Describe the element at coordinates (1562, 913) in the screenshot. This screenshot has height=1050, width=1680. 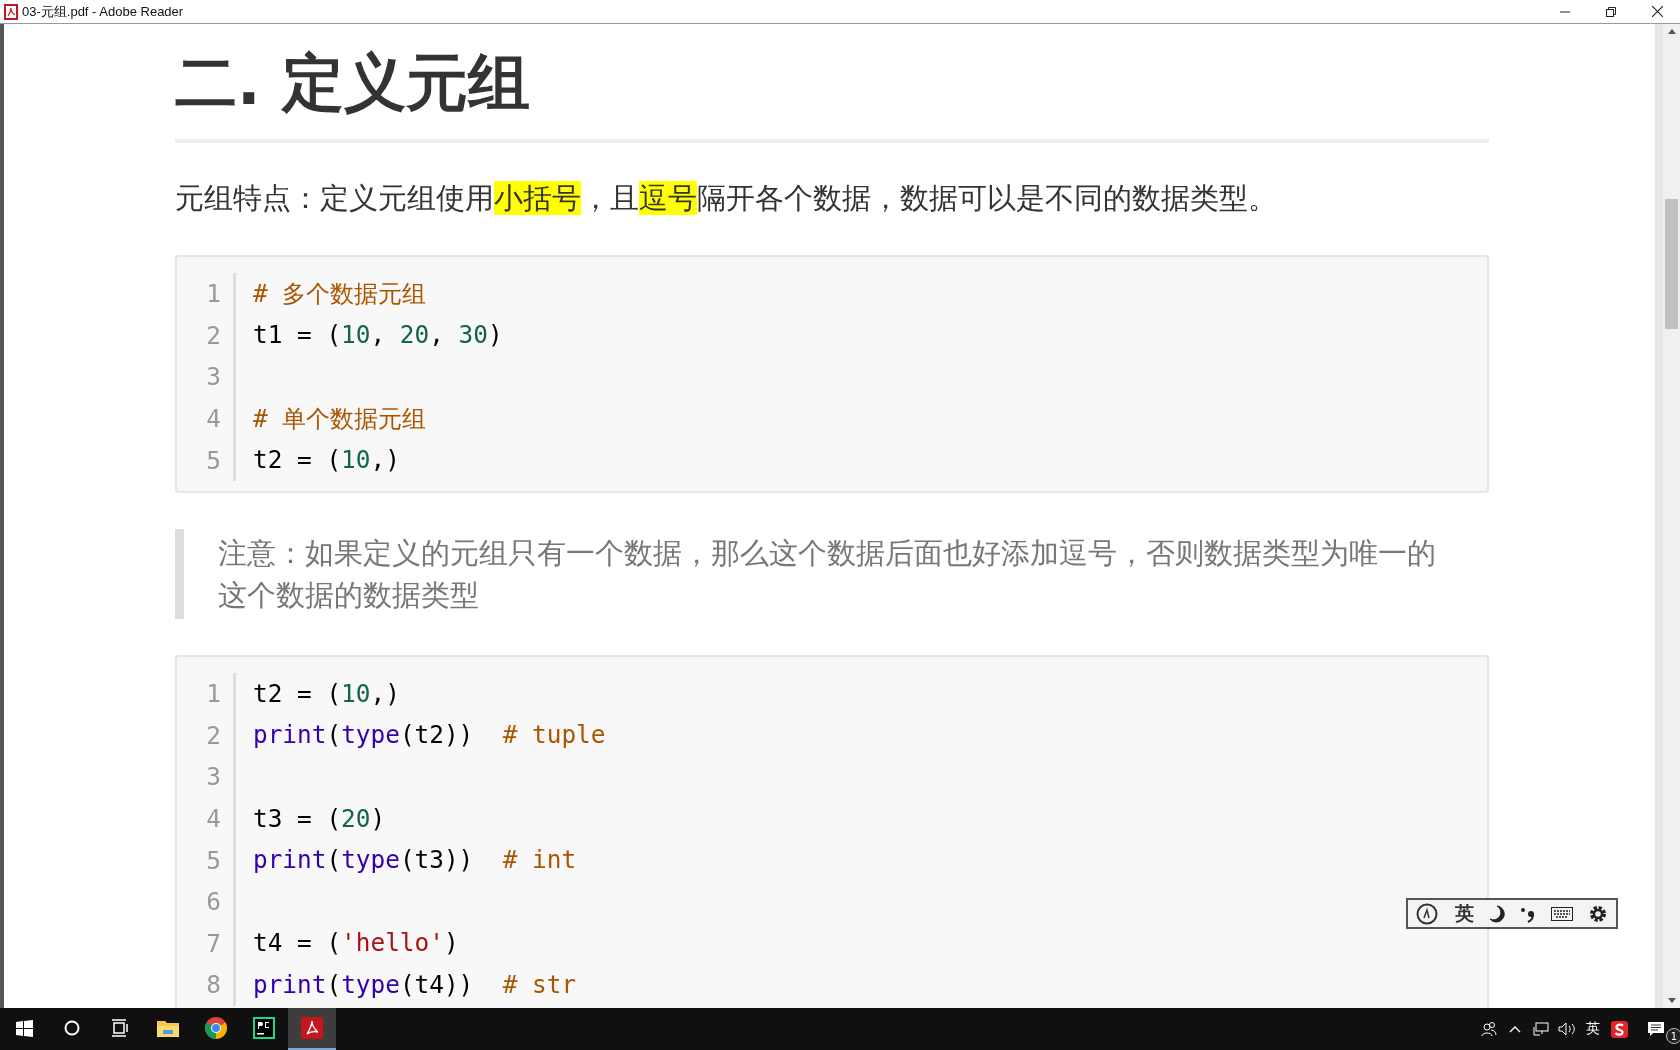
I see `keyboard-icon` at that location.